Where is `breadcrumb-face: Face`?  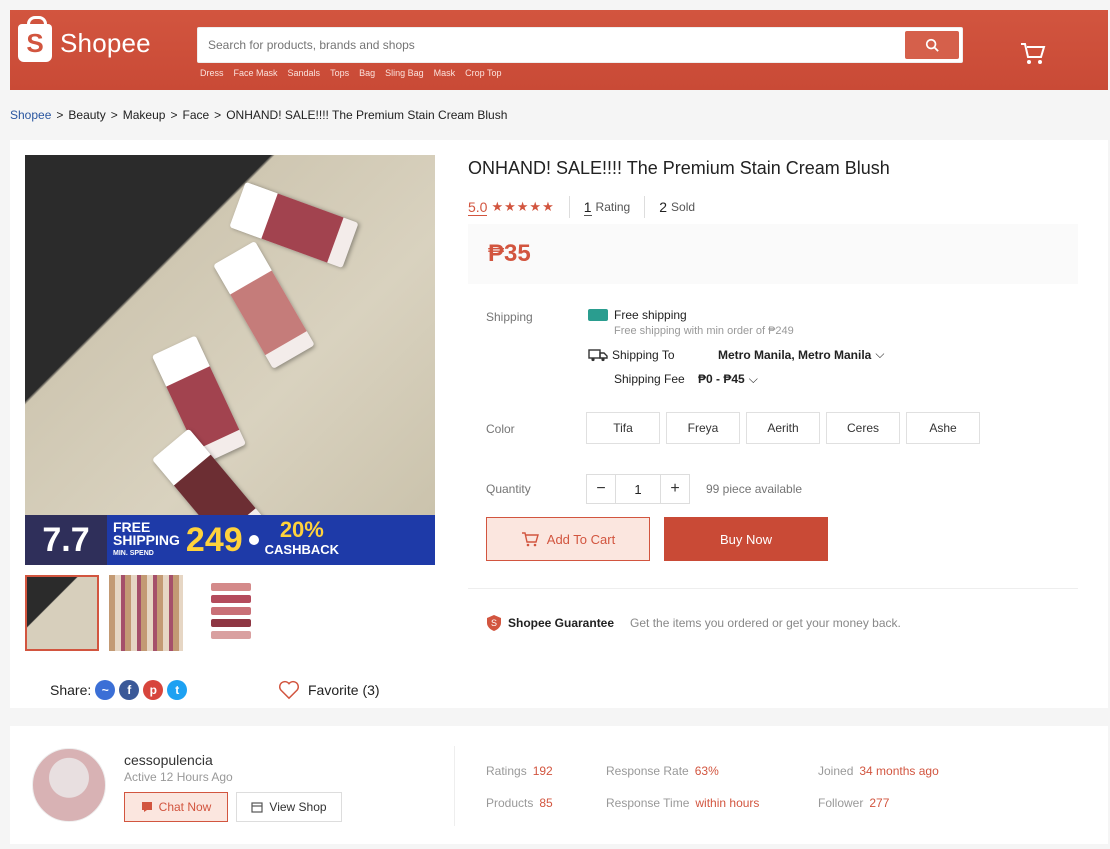 breadcrumb-face: Face is located at coordinates (195, 115).